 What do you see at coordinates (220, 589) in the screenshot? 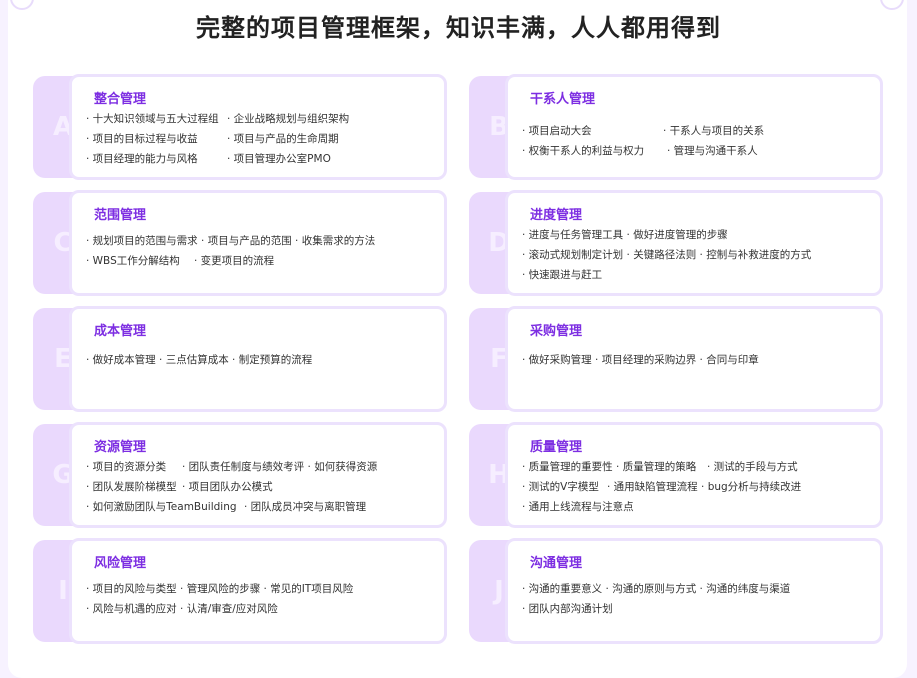
I see `bullet-item: · 项目的风险与类型 · 管理风险的步骤 · 常见的IT项目风险` at bounding box center [220, 589].